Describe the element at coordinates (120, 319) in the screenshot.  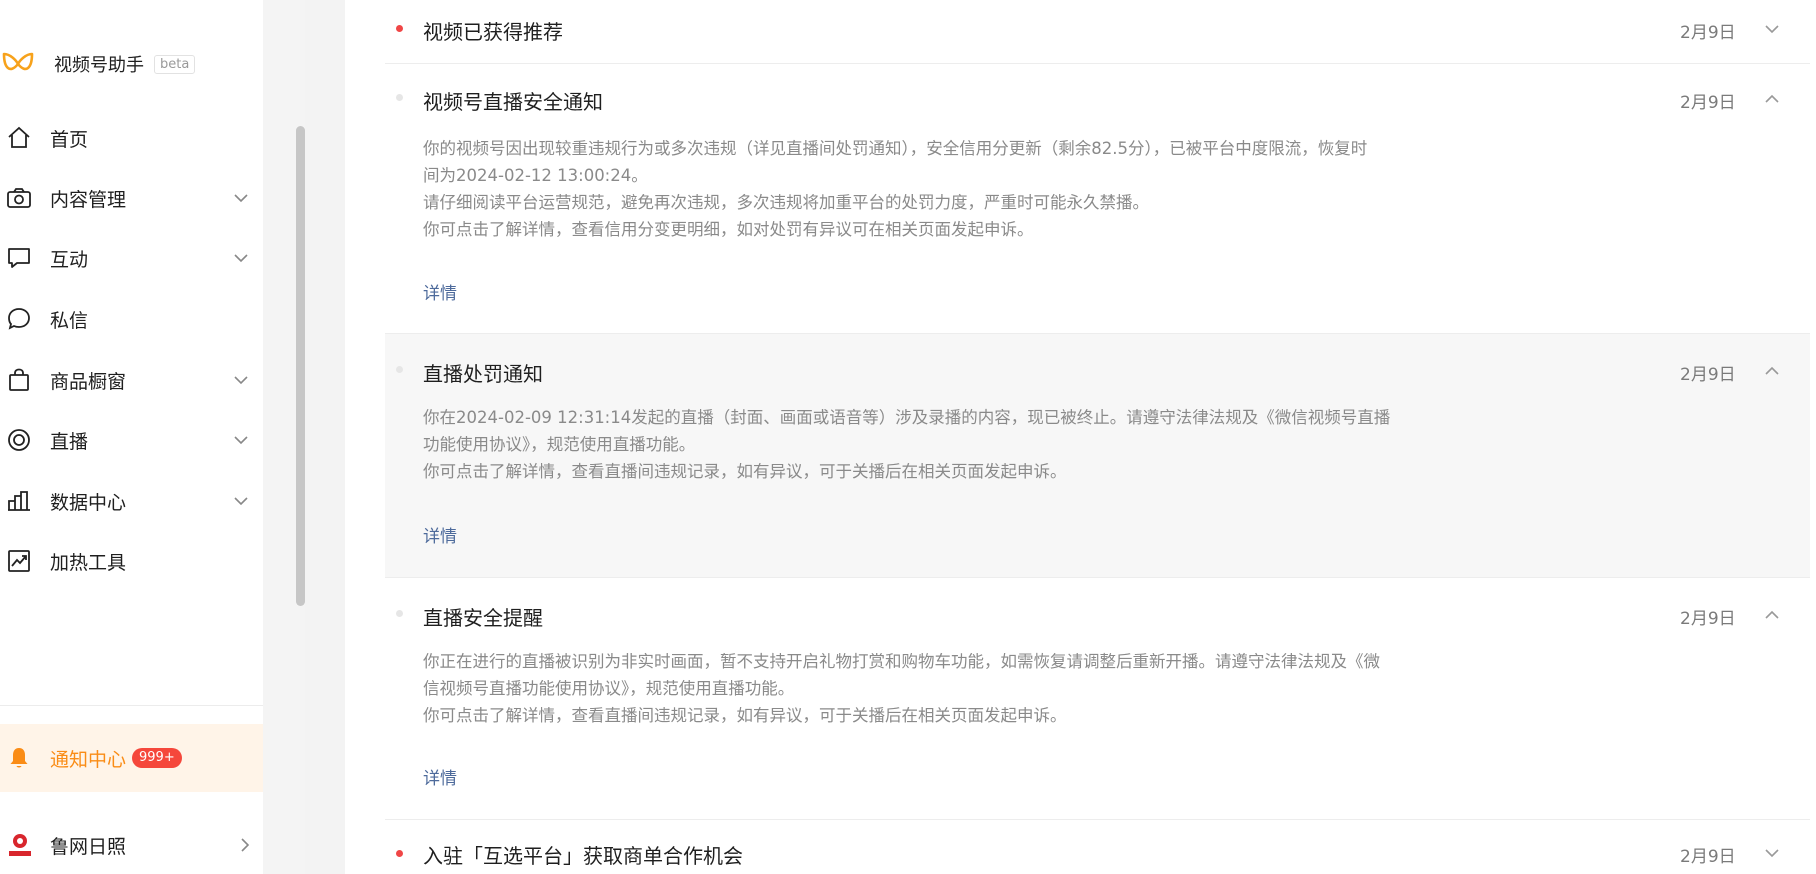
I see `sidebar-item-messages: 私信` at that location.